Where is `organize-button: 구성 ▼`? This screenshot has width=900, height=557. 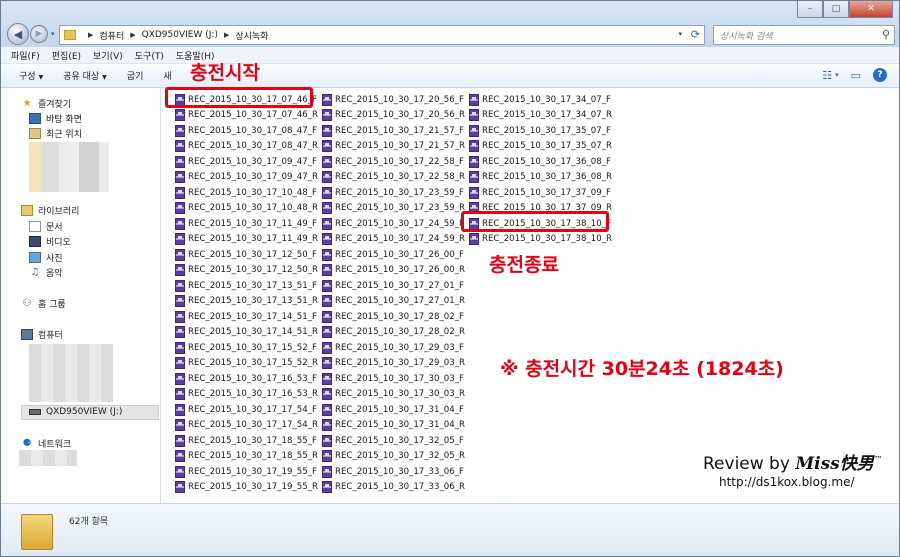 organize-button: 구성 ▼ is located at coordinates (31, 75).